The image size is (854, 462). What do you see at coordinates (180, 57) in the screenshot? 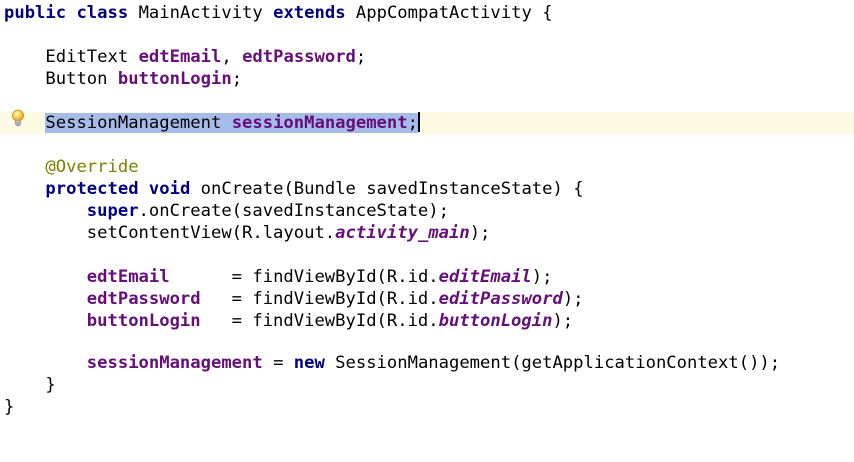
I see `field-edt-email: edtEmail` at bounding box center [180, 57].